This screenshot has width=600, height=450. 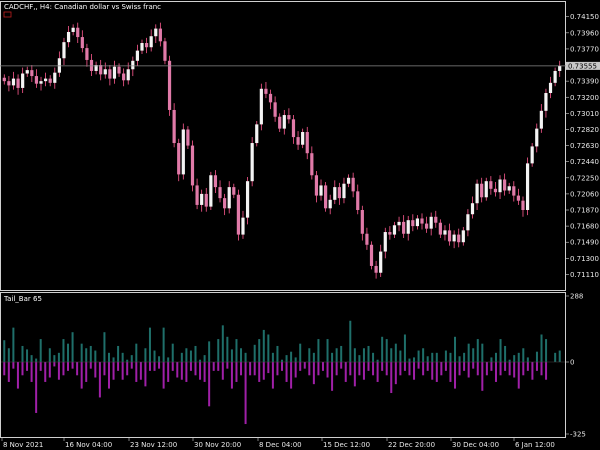 I want to click on price-tick-label: 0.71300, so click(x=584, y=259).